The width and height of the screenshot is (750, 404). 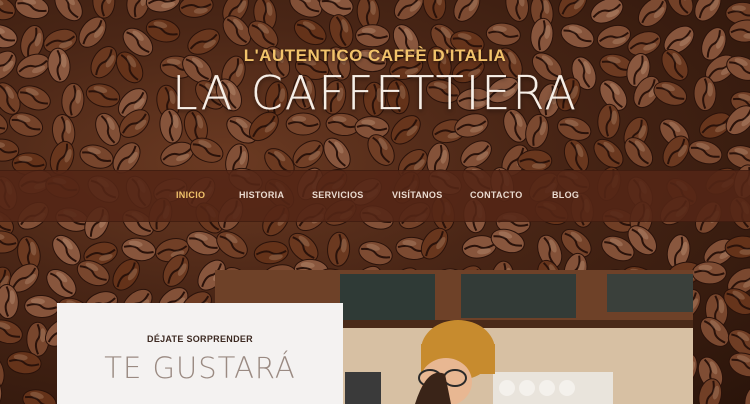 I want to click on promo-title: TE GUSTARÁ, so click(x=200, y=368).